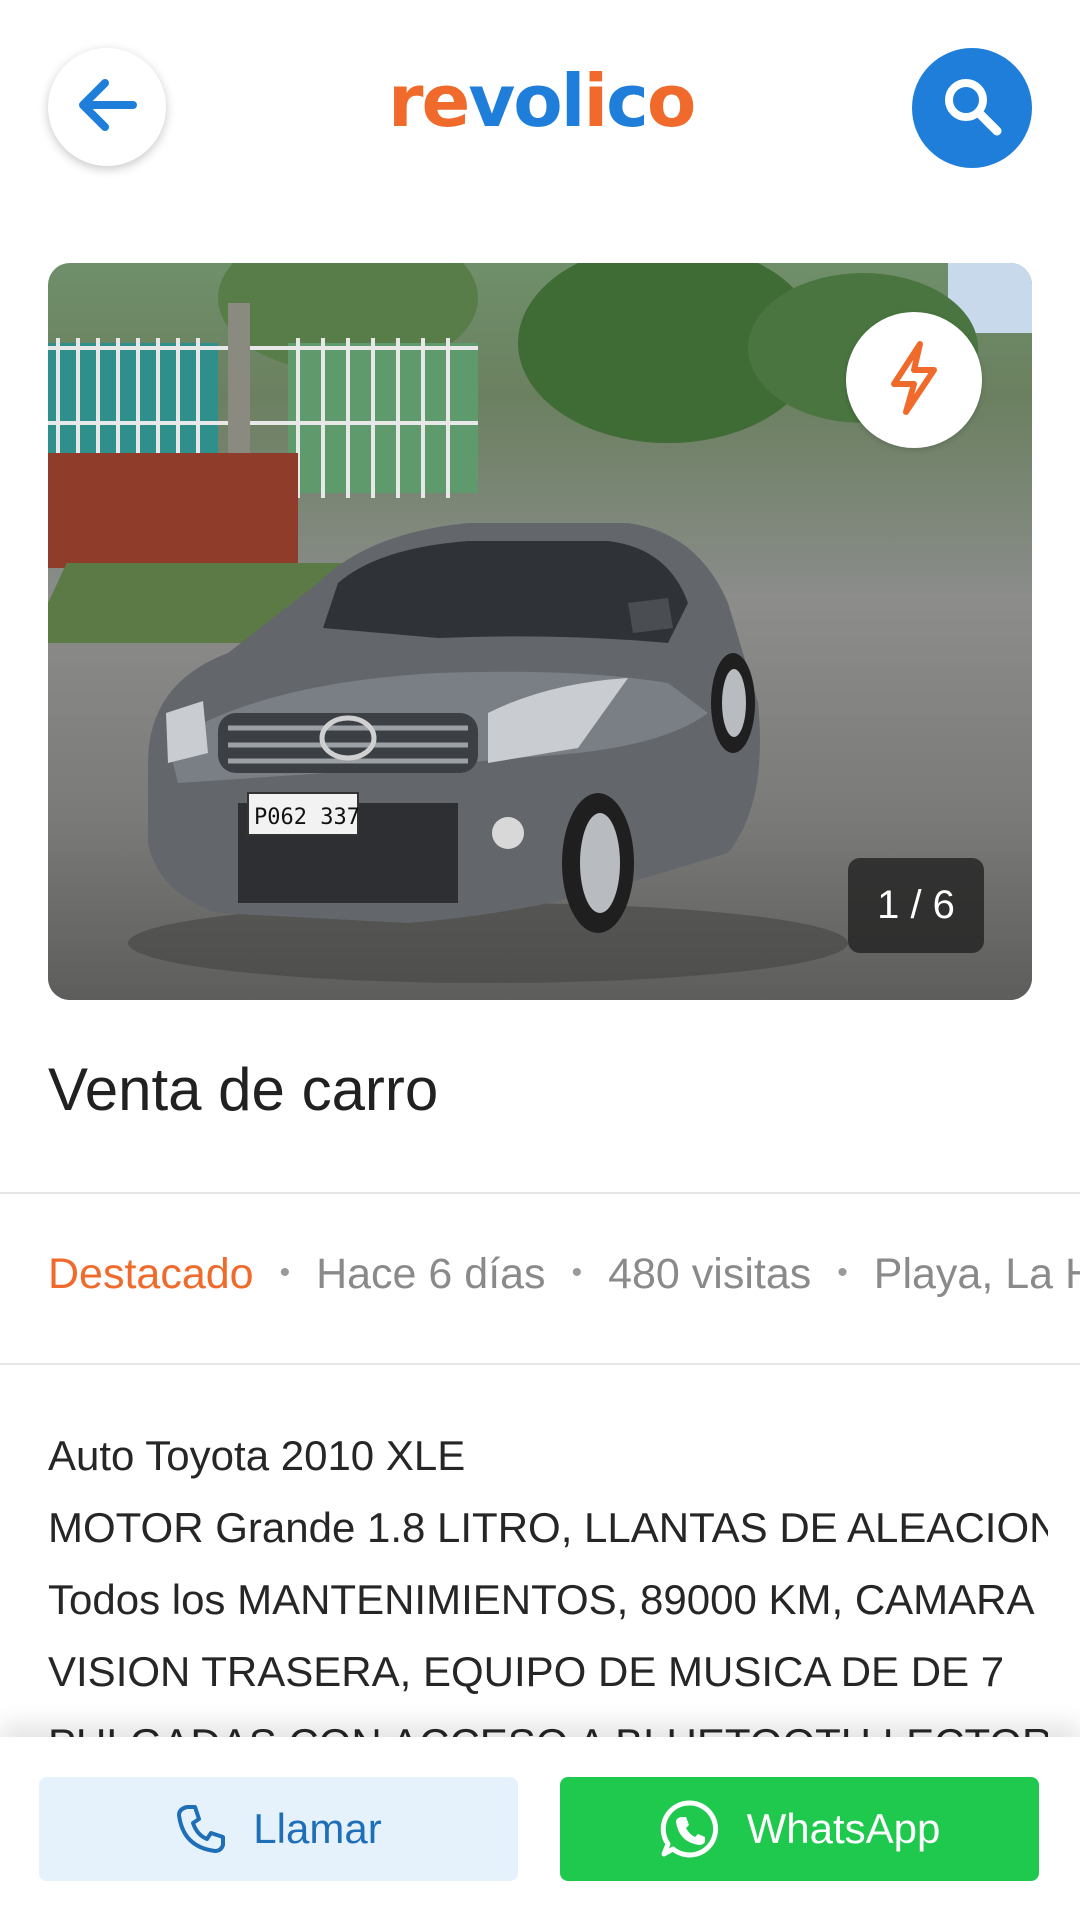 This screenshot has width=1080, height=1920. I want to click on listing-title: Venta de carro, so click(243, 1089).